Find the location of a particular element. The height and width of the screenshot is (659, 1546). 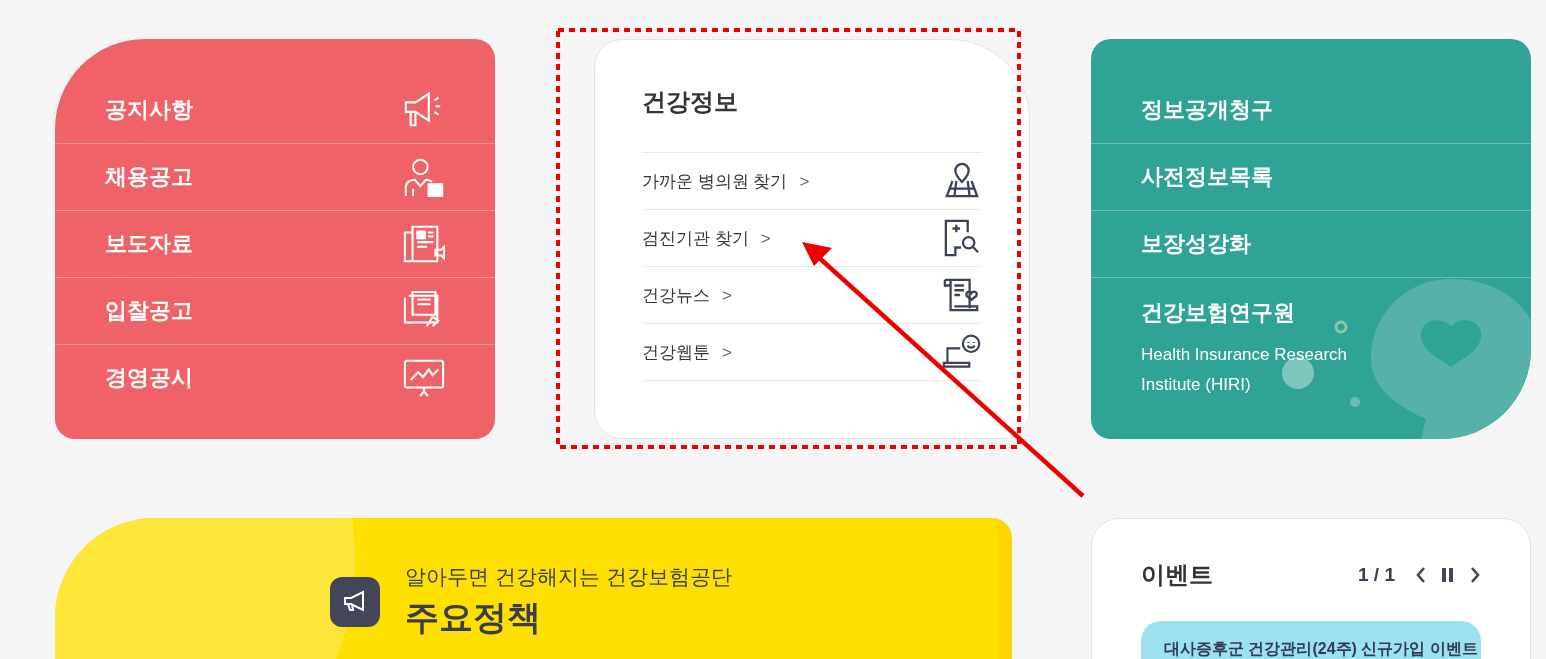

chat-laptop-icon is located at coordinates (962, 352).